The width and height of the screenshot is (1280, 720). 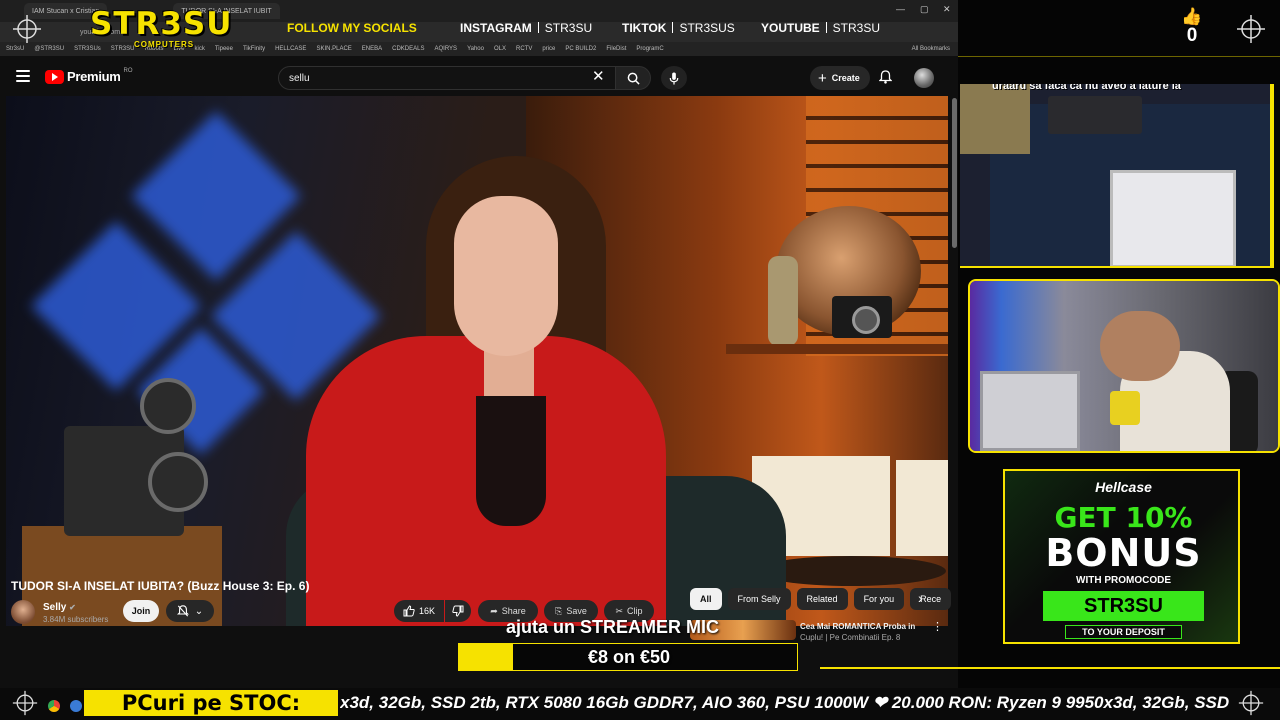 I want to click on share-icon: ➦, so click(x=494, y=610).